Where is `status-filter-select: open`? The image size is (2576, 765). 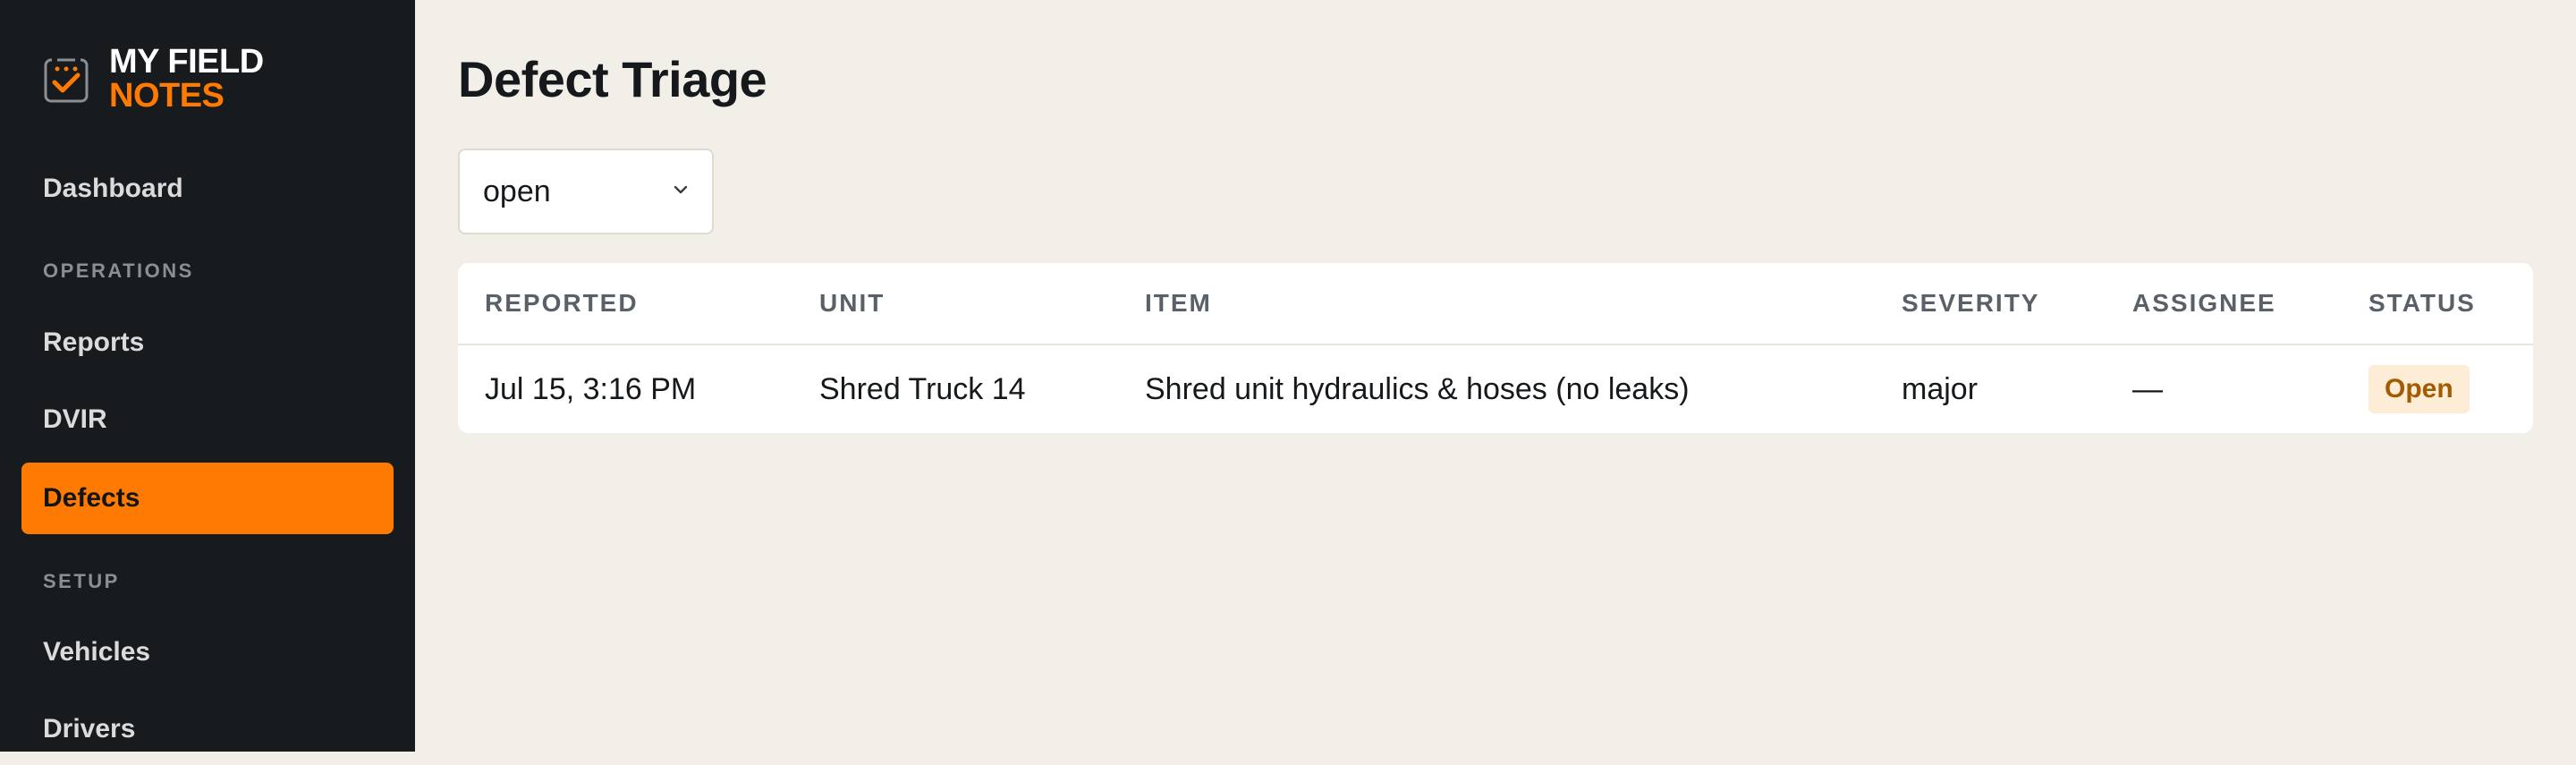 status-filter-select: open is located at coordinates (586, 191).